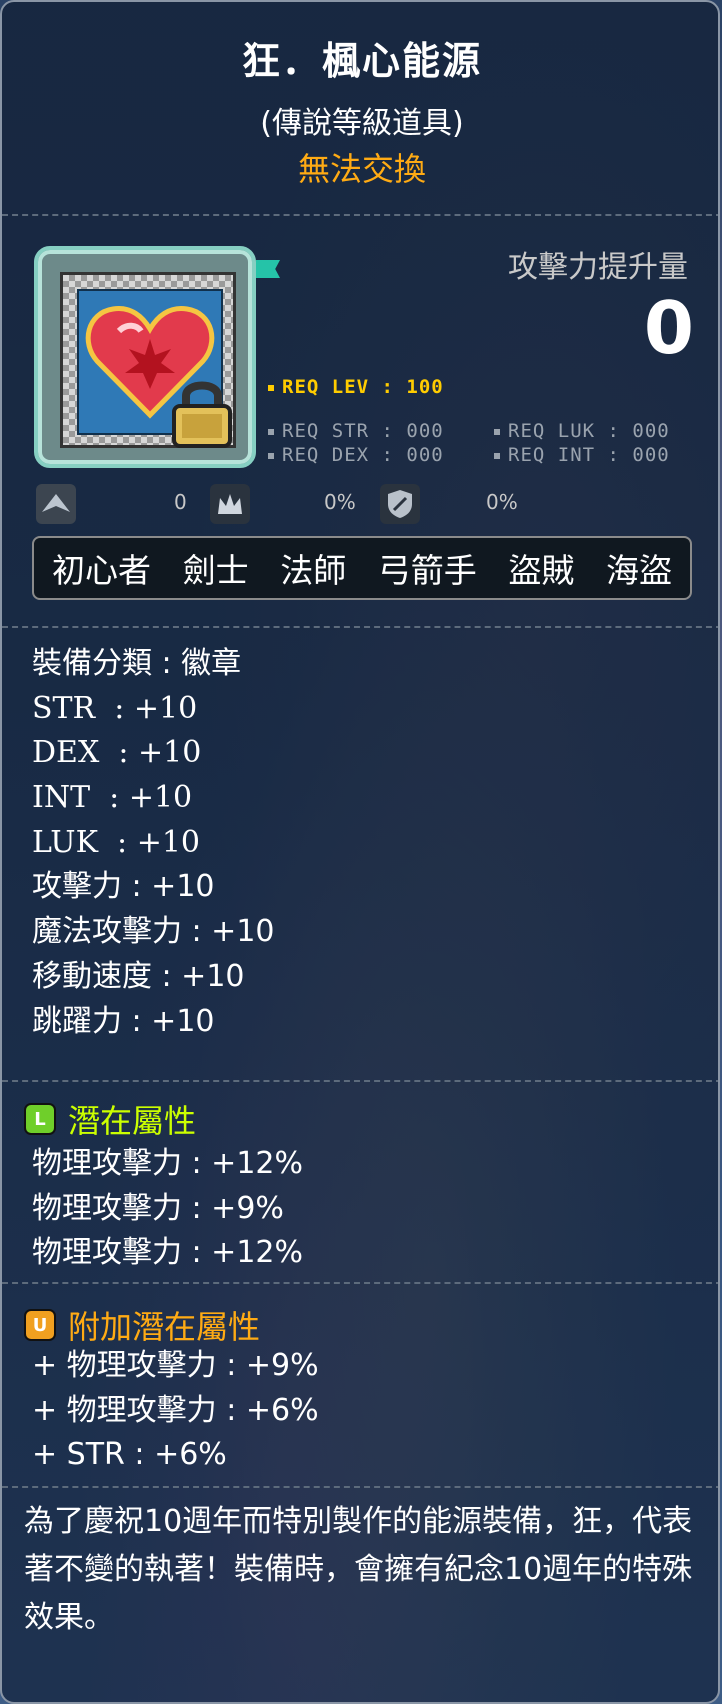 The image size is (722, 1704). I want to click on req-str: REQ STR : 000, so click(356, 431).